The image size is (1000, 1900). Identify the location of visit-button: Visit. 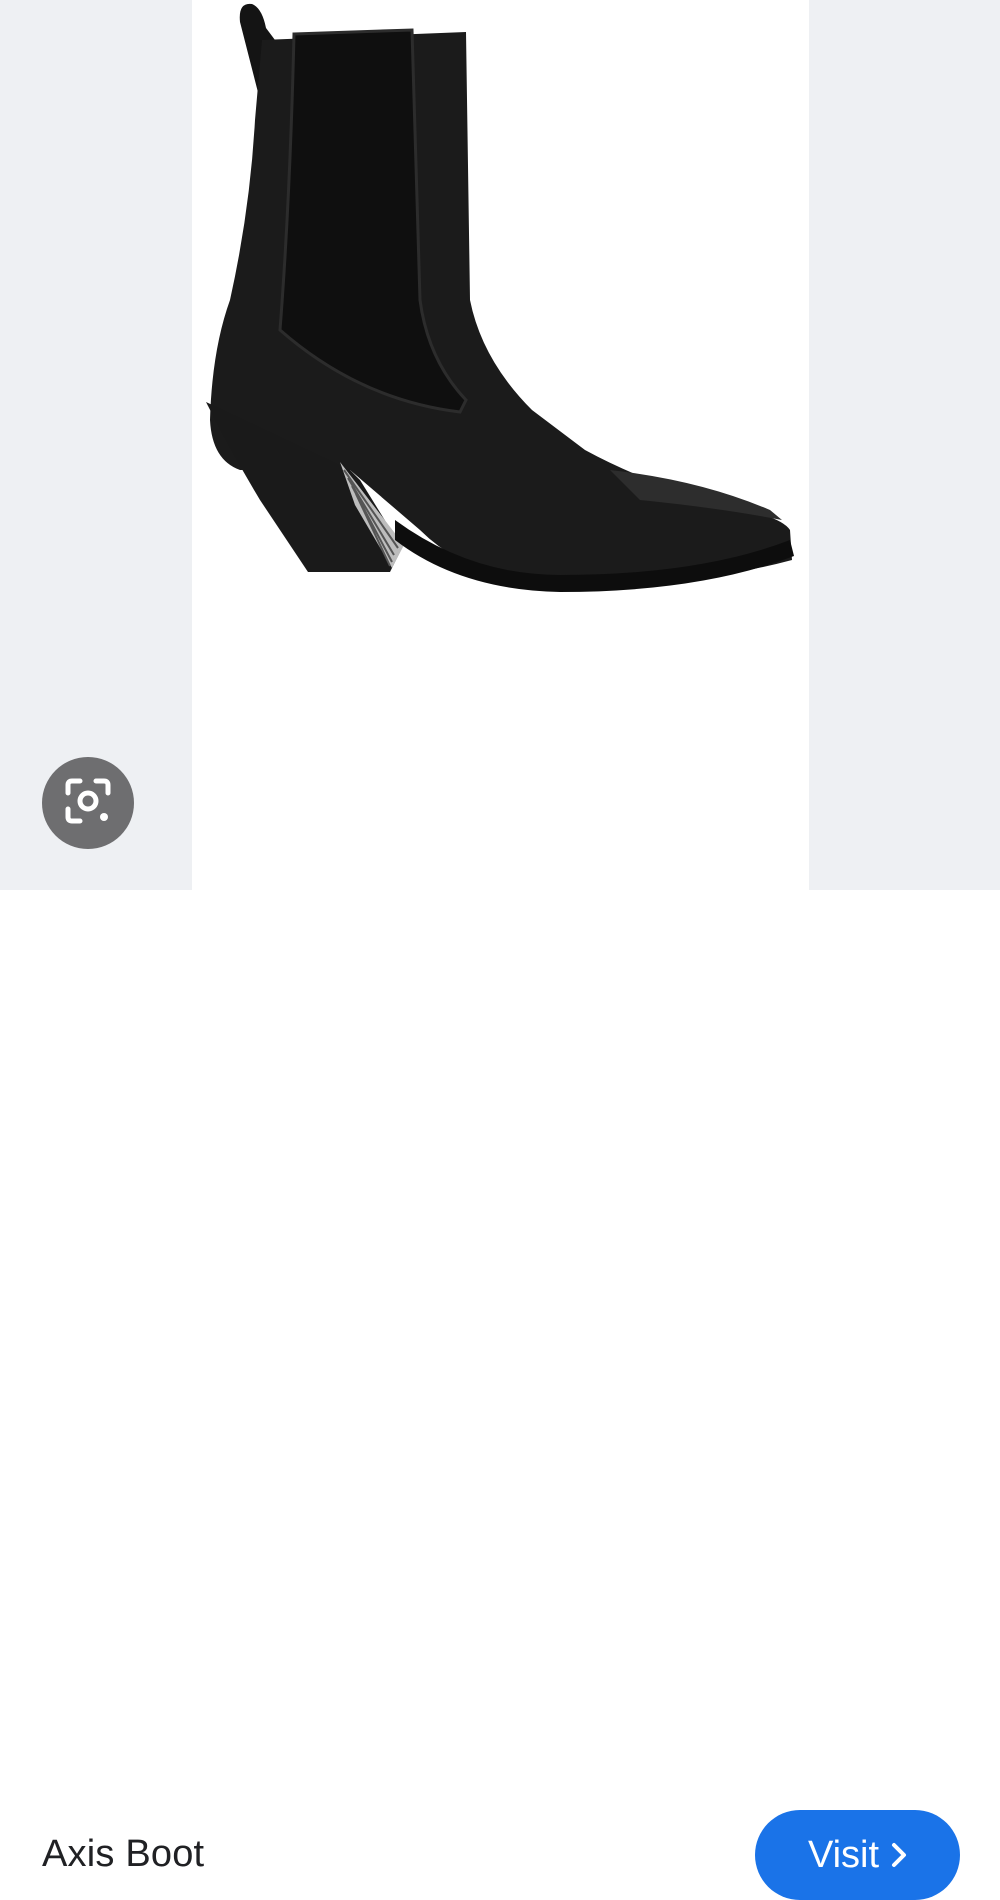
(857, 1855).